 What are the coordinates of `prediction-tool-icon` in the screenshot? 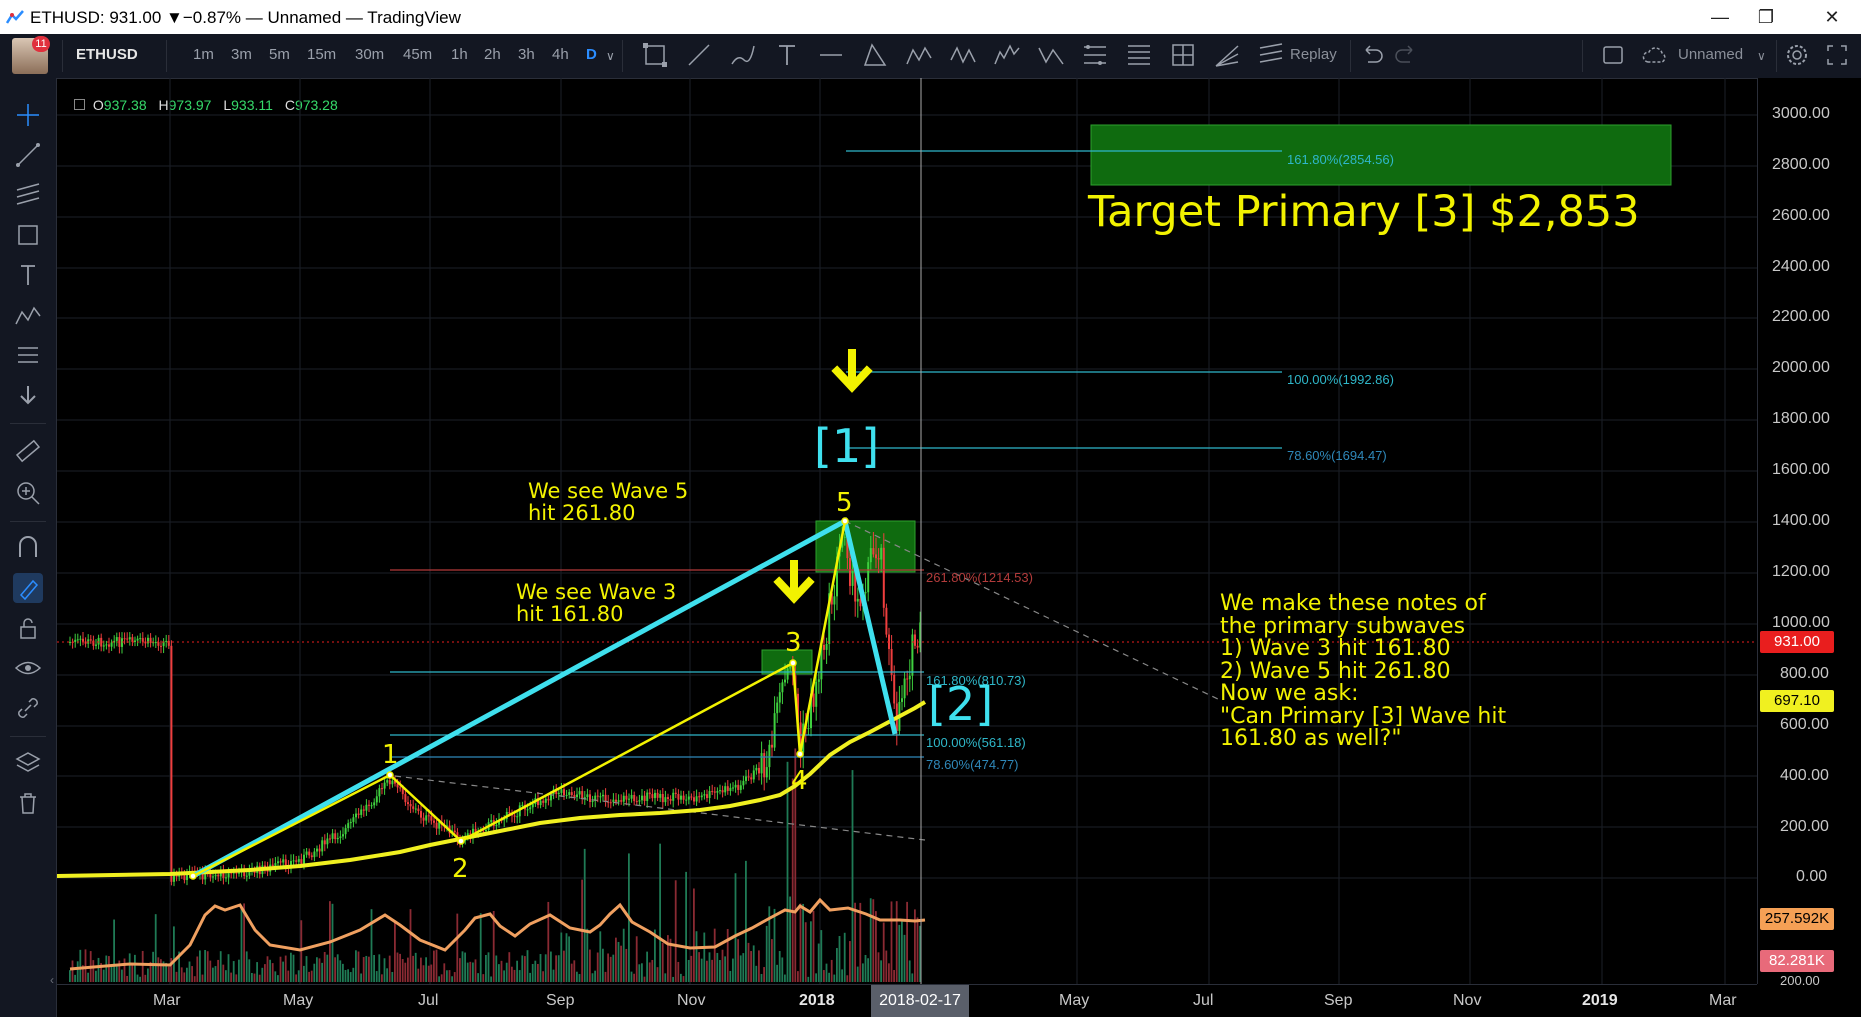 It's located at (28, 355).